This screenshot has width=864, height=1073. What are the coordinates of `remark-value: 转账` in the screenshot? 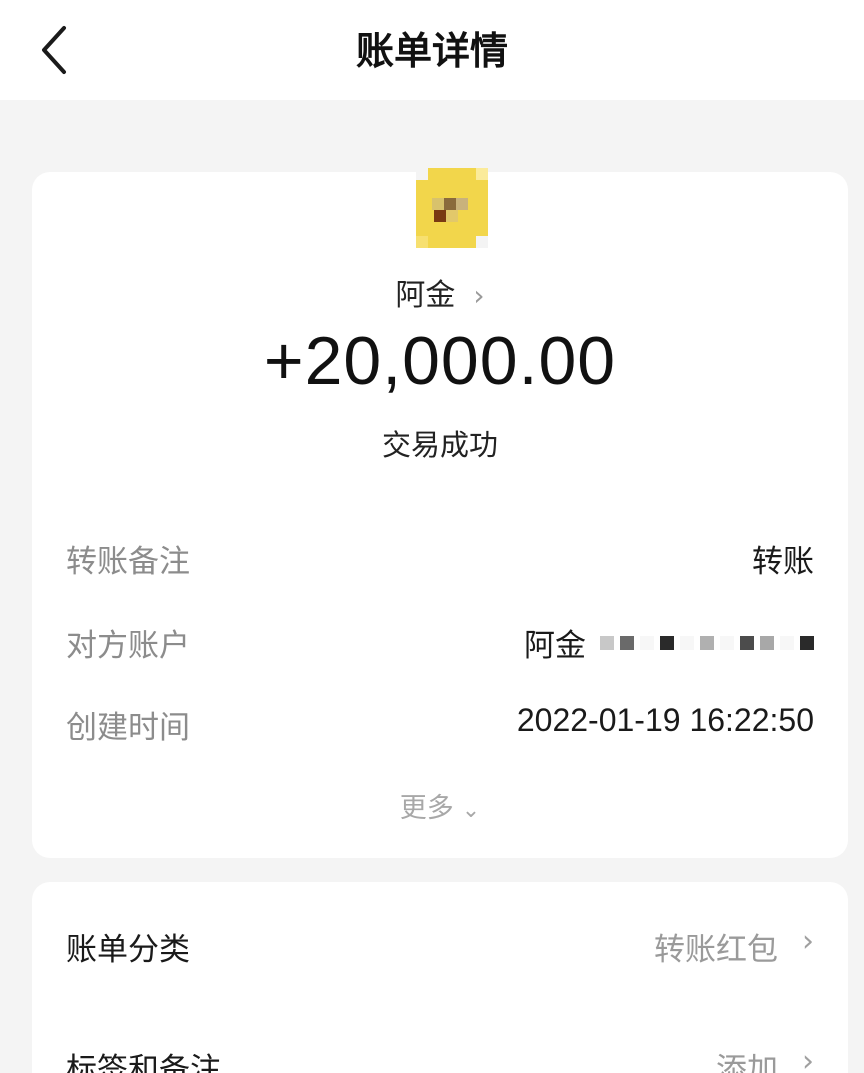 It's located at (783, 562).